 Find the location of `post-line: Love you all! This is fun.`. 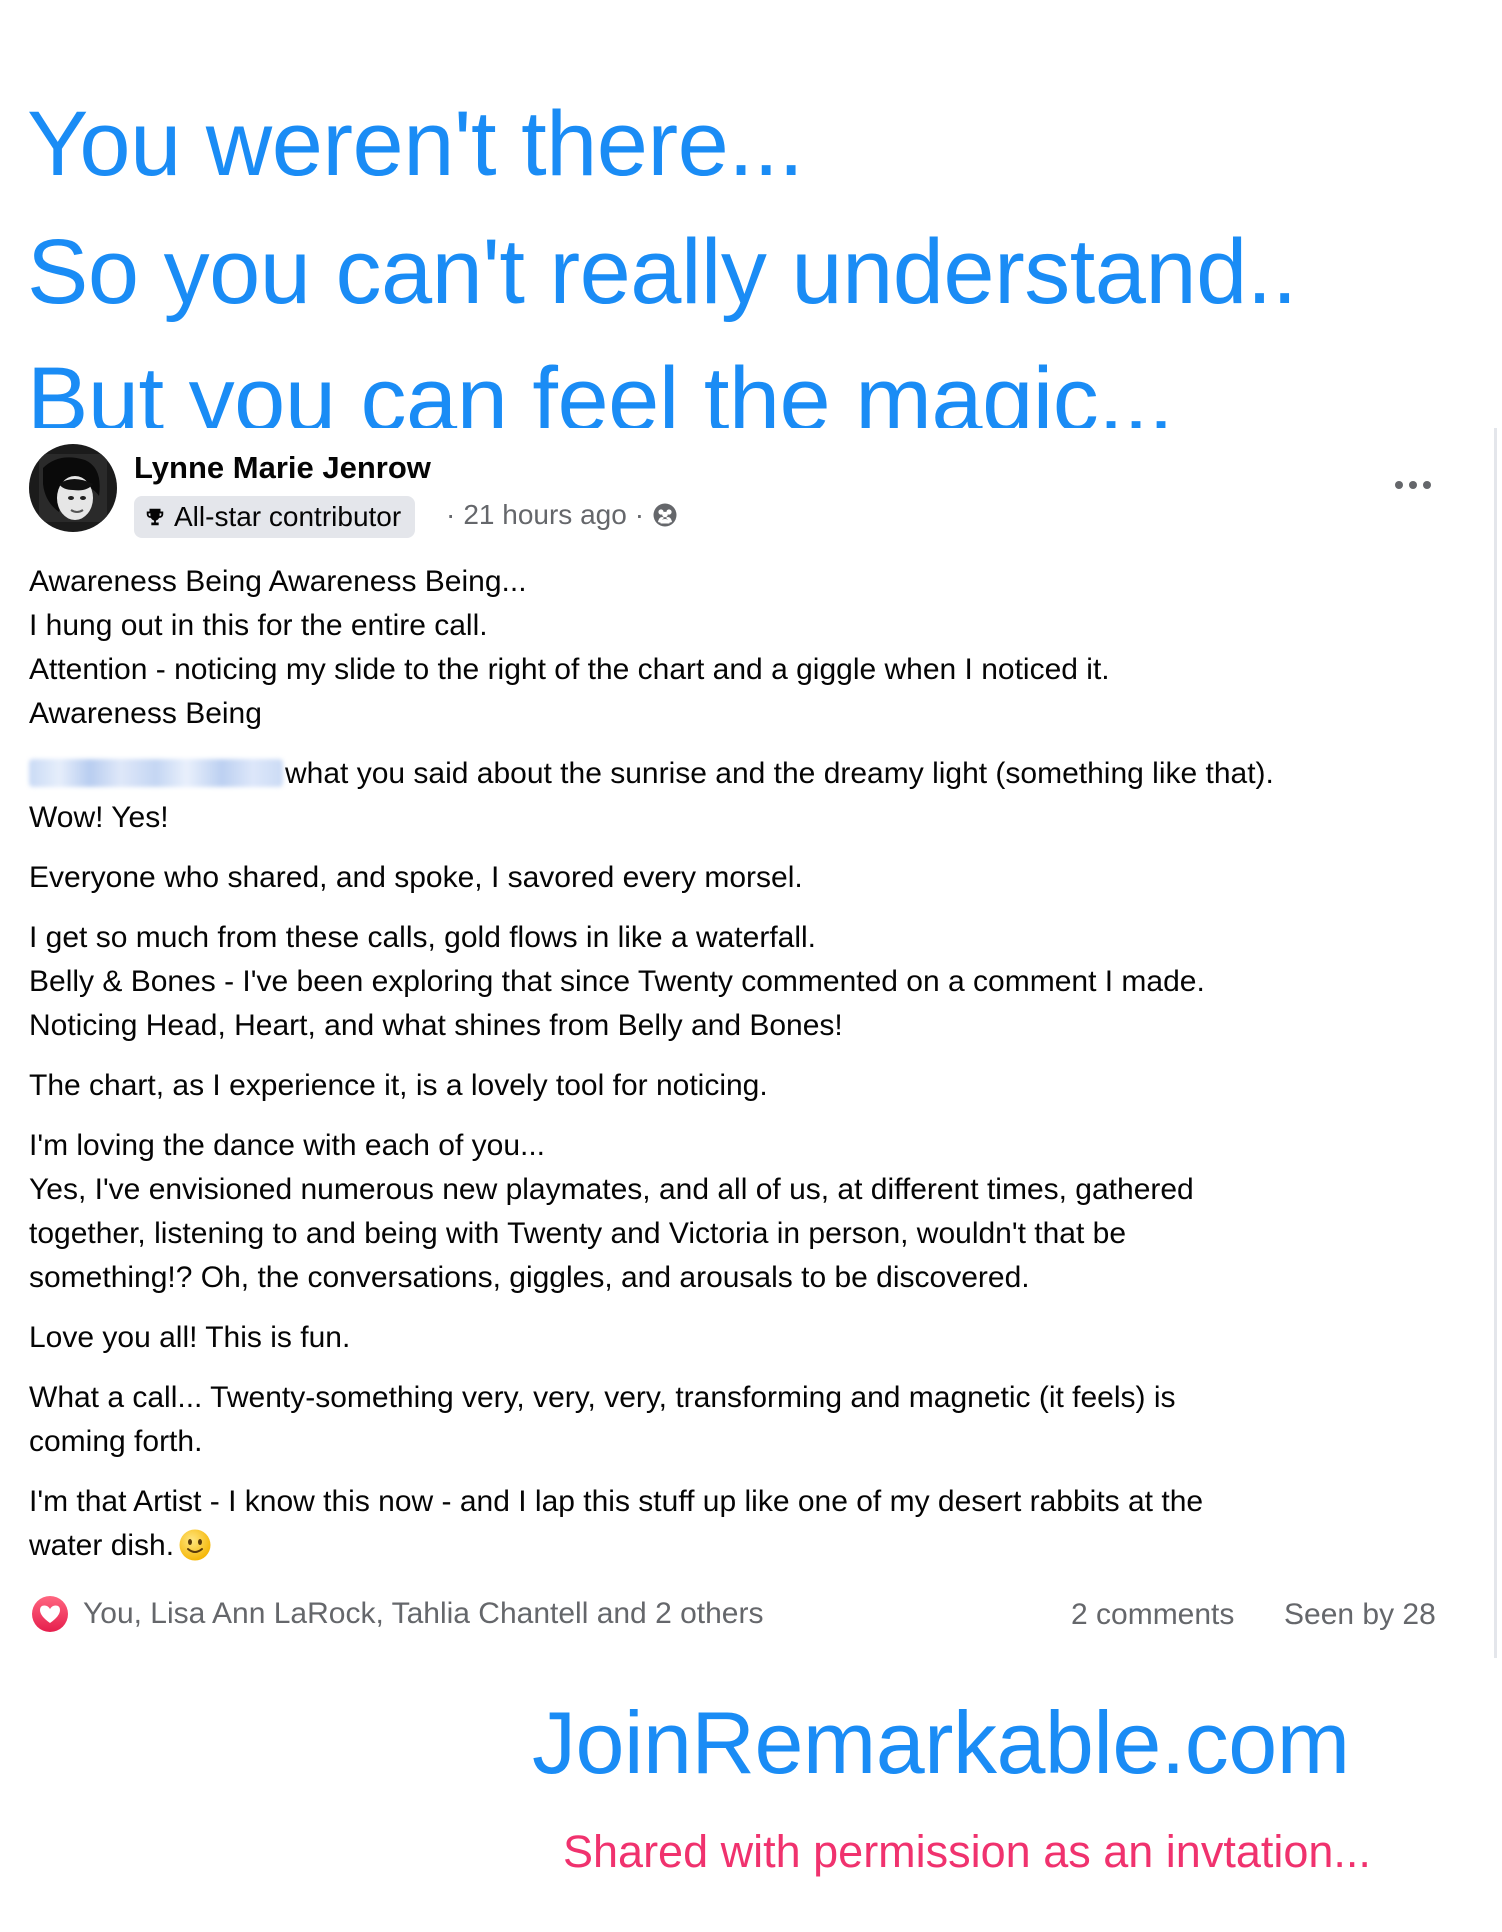

post-line: Love you all! This is fun. is located at coordinates (190, 1337).